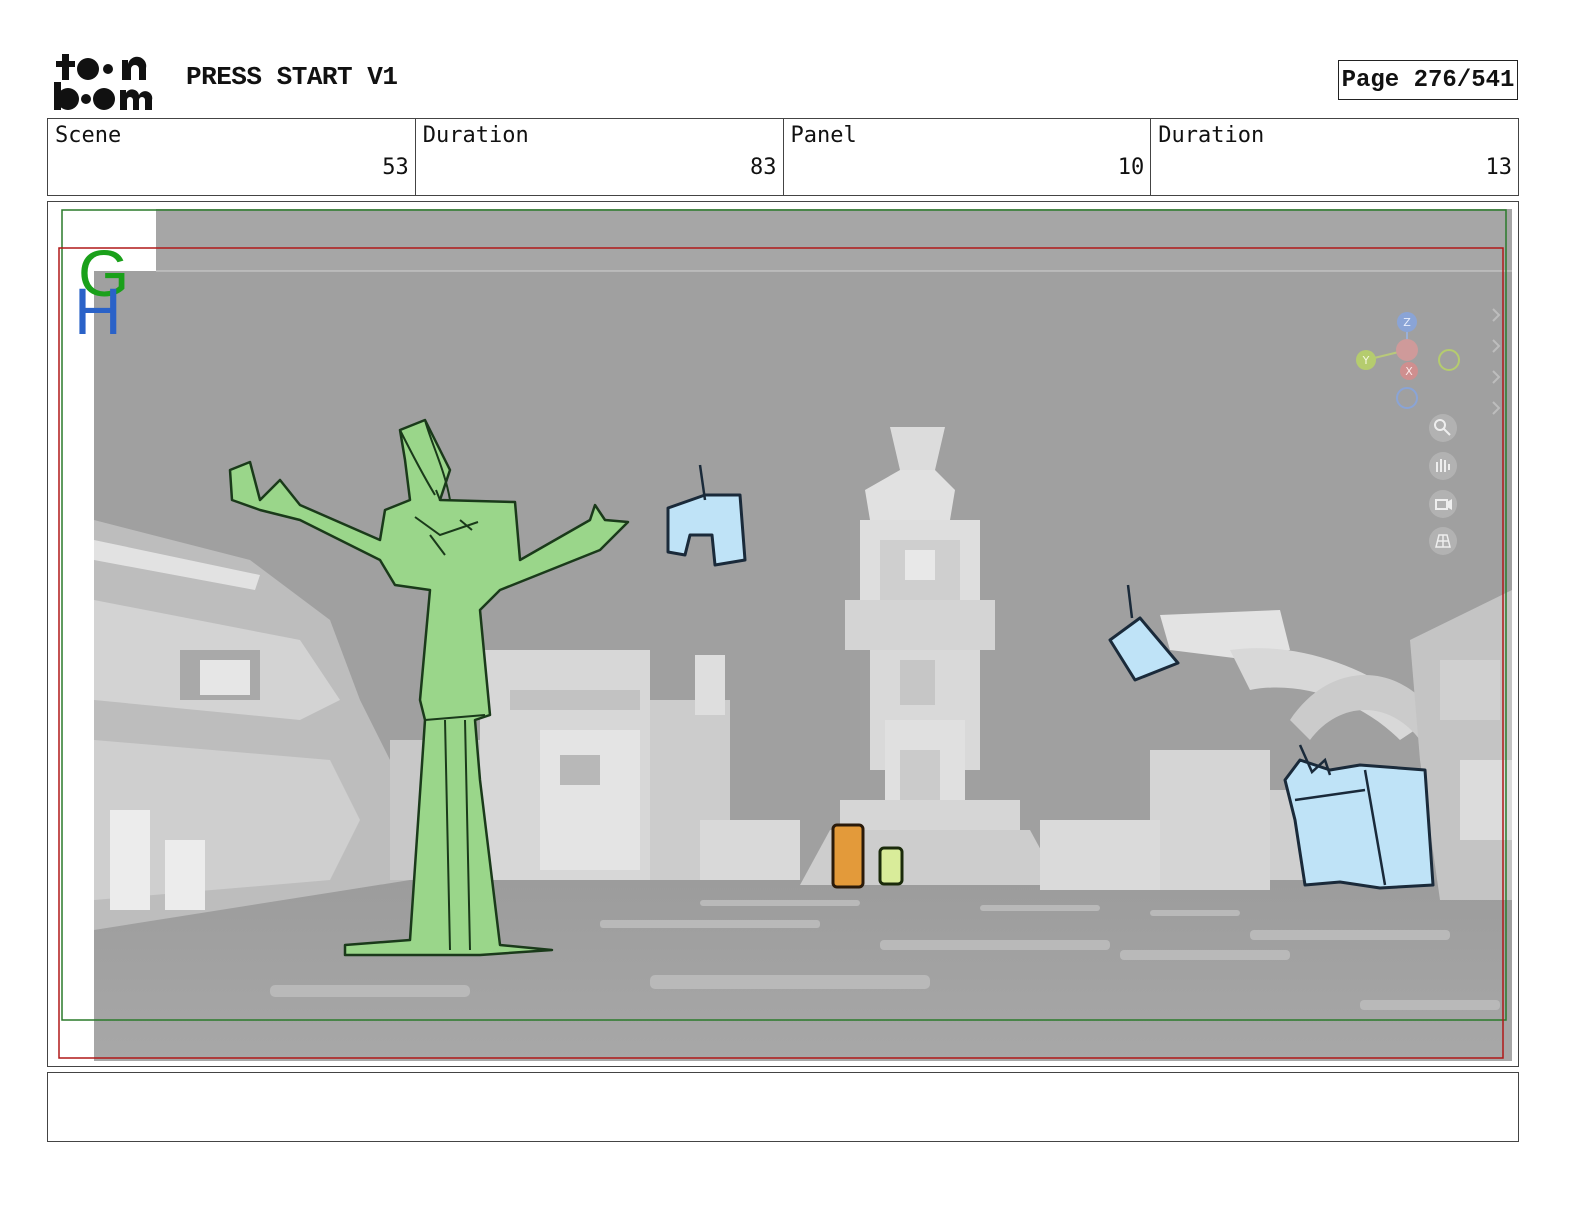 Image resolution: width=1584 pixels, height=1224 pixels. I want to click on marker-h: H, so click(98, 311).